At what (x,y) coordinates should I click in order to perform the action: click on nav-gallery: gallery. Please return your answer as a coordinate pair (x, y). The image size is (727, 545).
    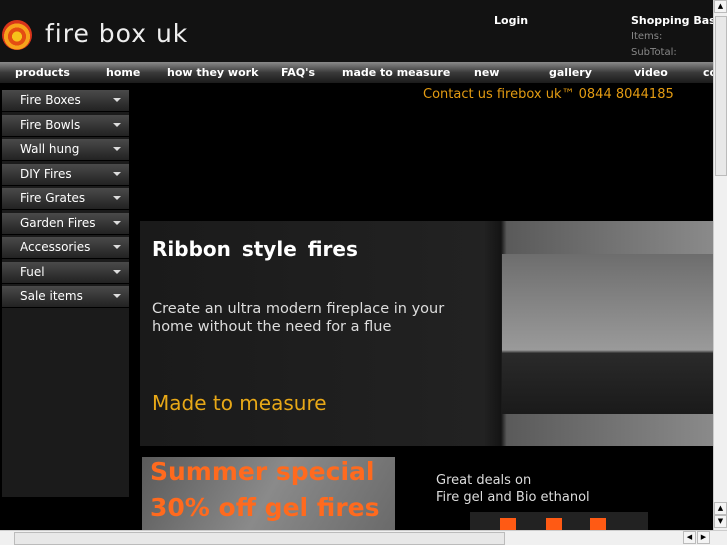
    Looking at the image, I should click on (570, 72).